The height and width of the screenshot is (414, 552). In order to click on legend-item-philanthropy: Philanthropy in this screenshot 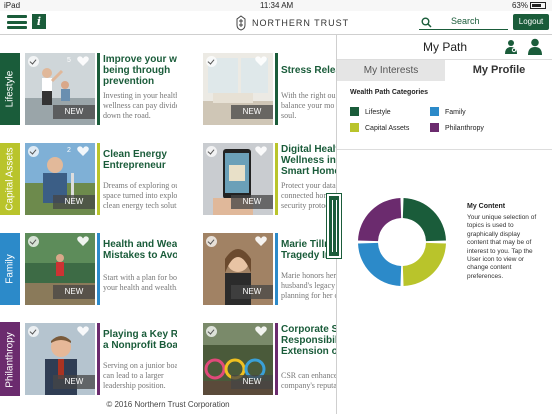, I will do `click(457, 127)`.